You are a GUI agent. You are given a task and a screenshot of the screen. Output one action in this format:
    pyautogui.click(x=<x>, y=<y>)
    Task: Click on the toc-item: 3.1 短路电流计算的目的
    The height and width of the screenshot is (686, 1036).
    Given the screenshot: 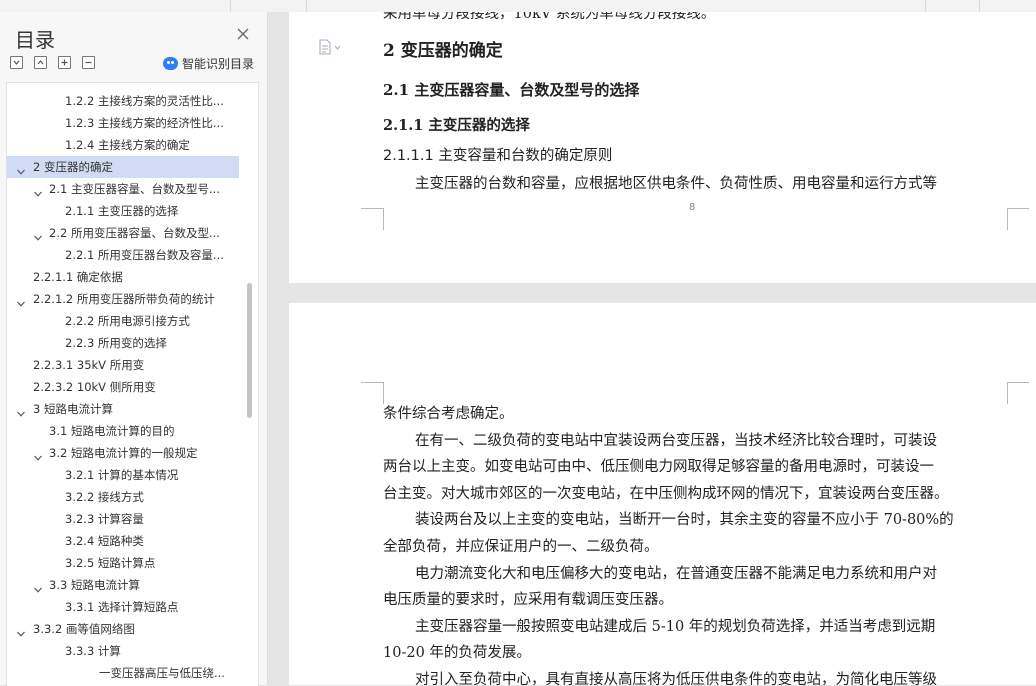 What is the action you would take?
    pyautogui.click(x=123, y=431)
    